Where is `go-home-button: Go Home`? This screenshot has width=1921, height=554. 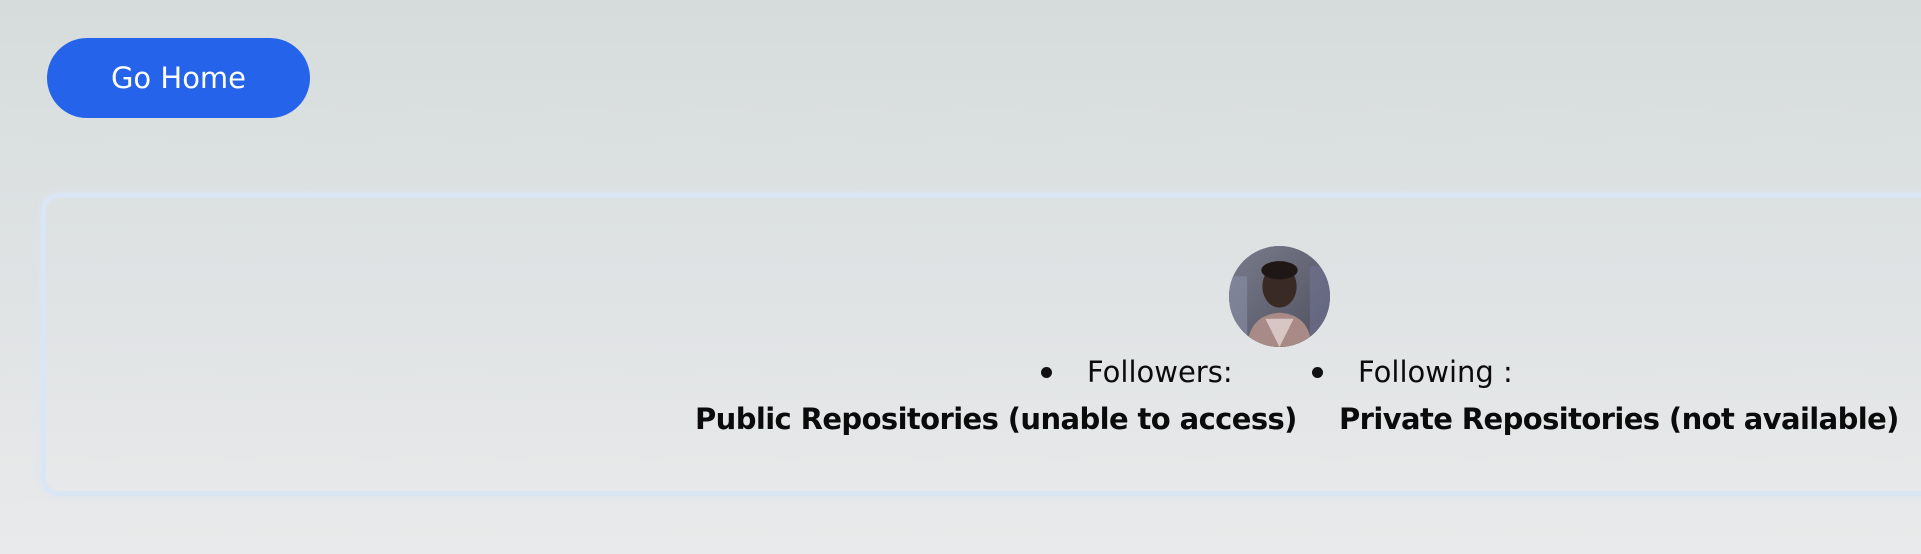 go-home-button: Go Home is located at coordinates (178, 78).